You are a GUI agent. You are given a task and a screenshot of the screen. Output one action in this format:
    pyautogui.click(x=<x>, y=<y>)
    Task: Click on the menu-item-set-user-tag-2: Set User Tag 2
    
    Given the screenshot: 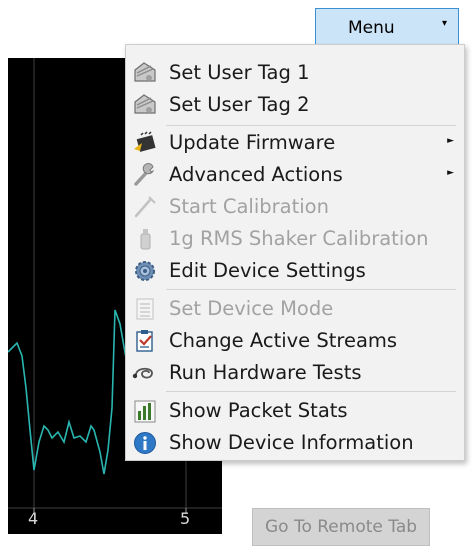 What is the action you would take?
    pyautogui.click(x=295, y=104)
    